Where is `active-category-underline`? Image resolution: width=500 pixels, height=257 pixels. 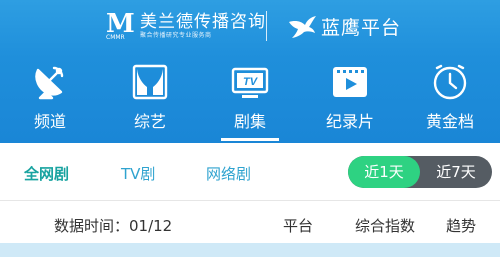 active-category-underline is located at coordinates (250, 139).